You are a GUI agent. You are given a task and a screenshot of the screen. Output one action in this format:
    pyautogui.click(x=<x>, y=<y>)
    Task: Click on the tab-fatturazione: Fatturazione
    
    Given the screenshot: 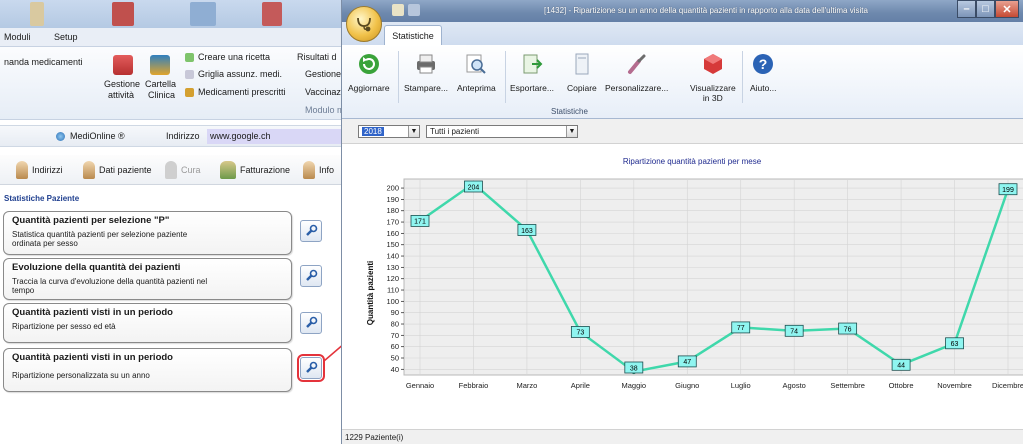 What is the action you would take?
    pyautogui.click(x=255, y=170)
    